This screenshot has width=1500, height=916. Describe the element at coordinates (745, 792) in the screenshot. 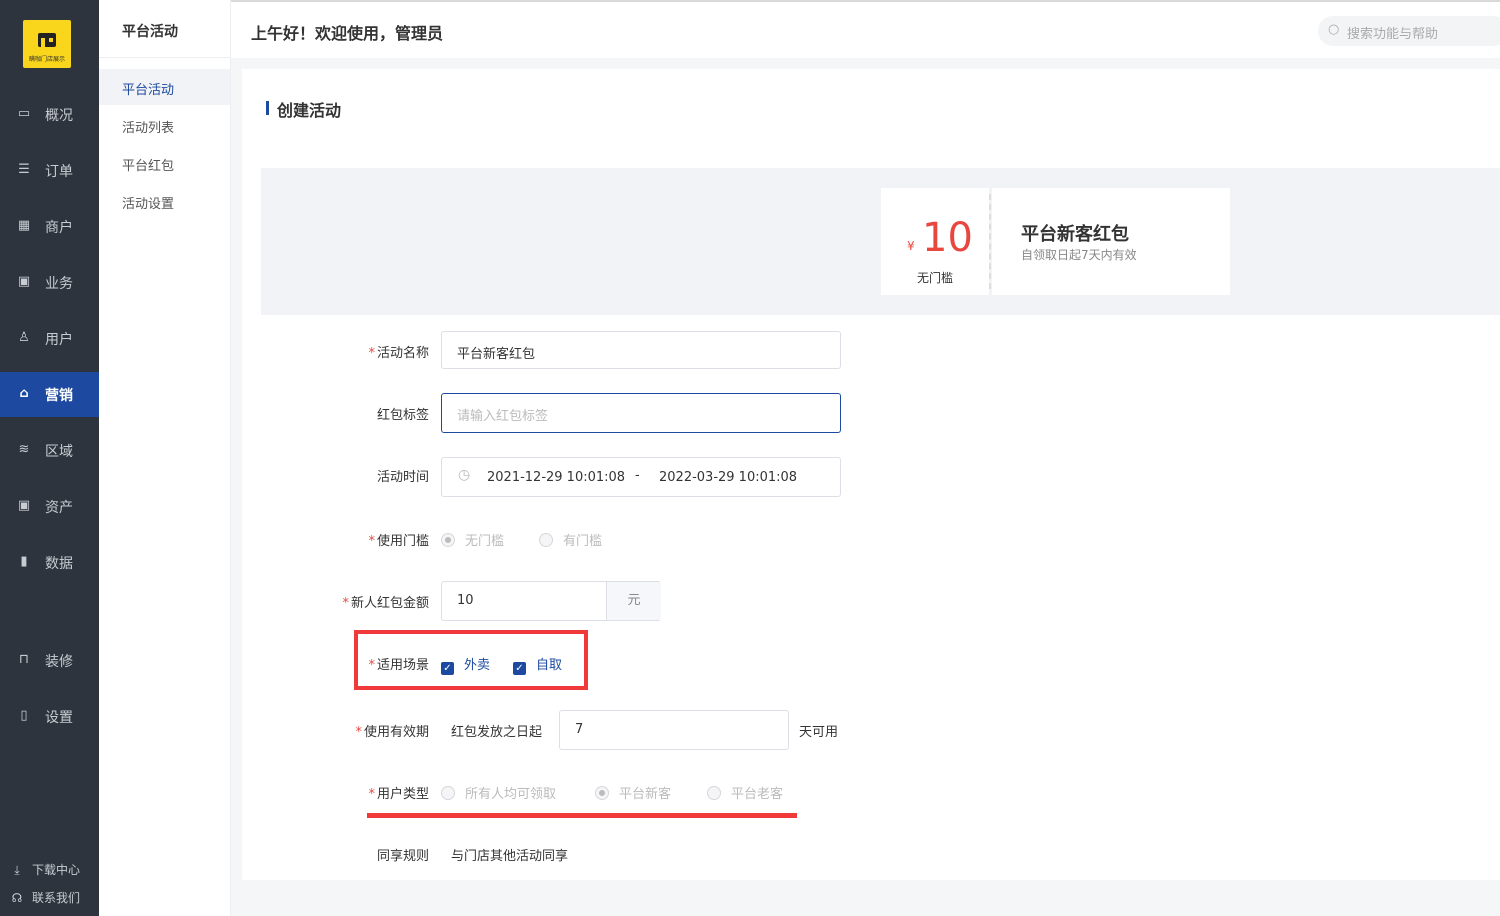

I see `radio-old-users: 平台老客` at that location.